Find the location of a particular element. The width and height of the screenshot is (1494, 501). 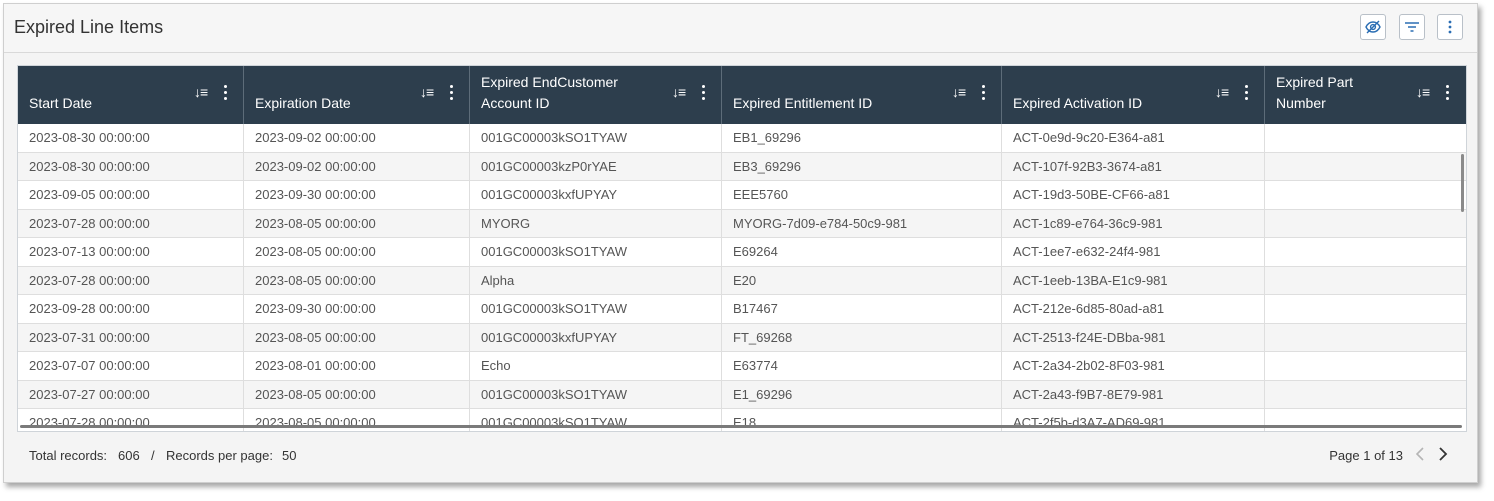

column-header: Expired Entitlement ID ↓≡ is located at coordinates (862, 95).